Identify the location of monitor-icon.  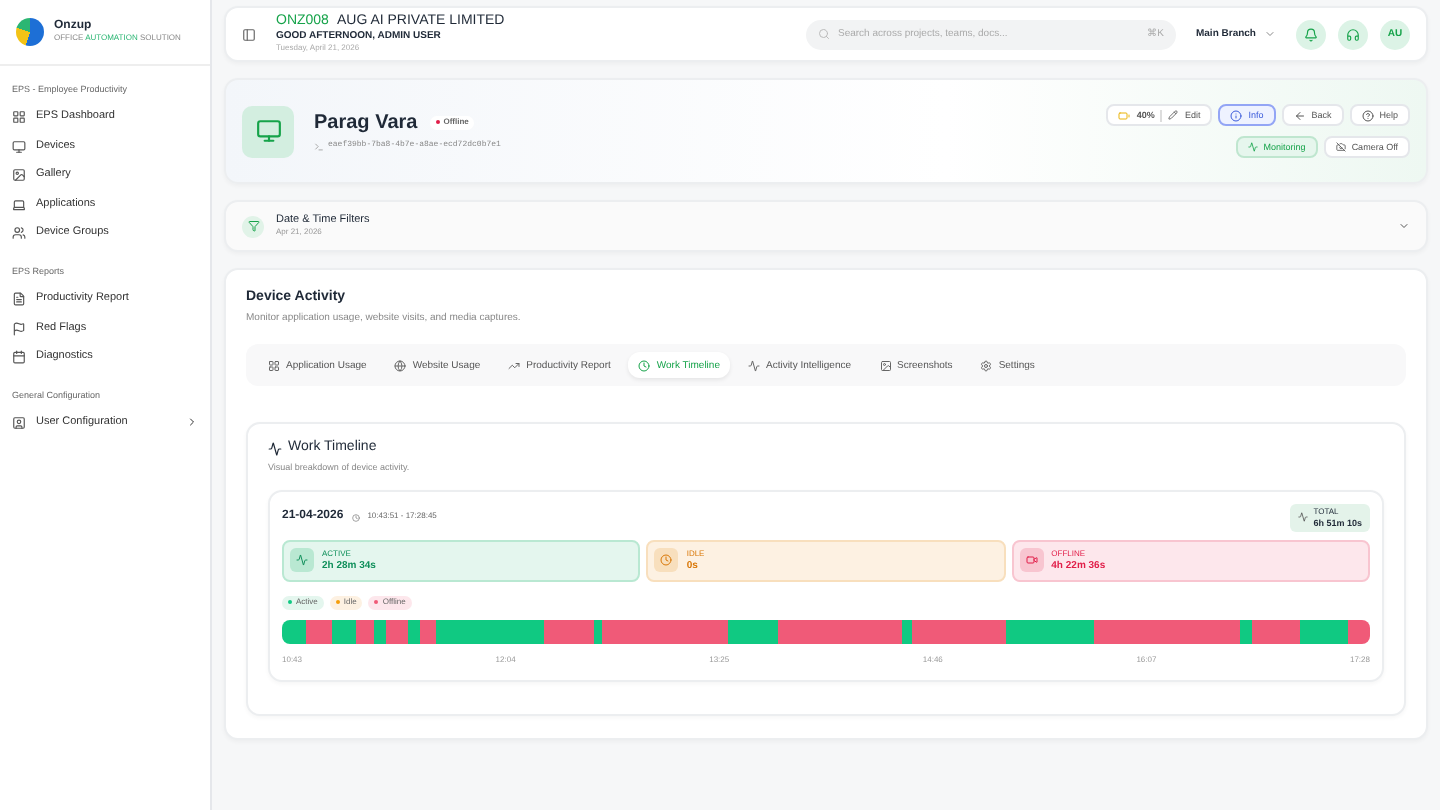
(19, 146).